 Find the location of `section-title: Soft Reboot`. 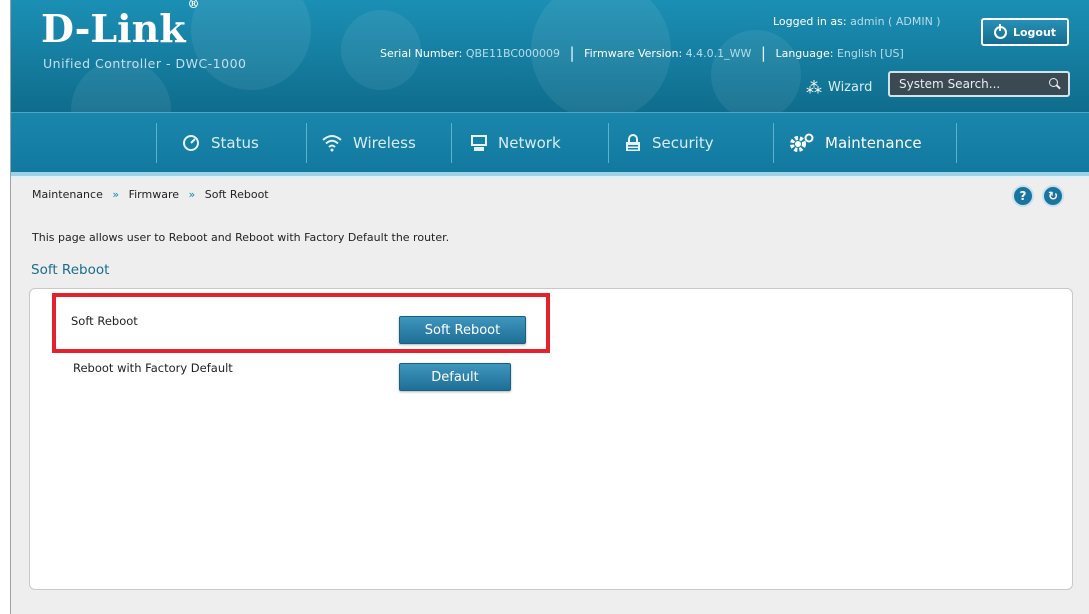

section-title: Soft Reboot is located at coordinates (70, 270).